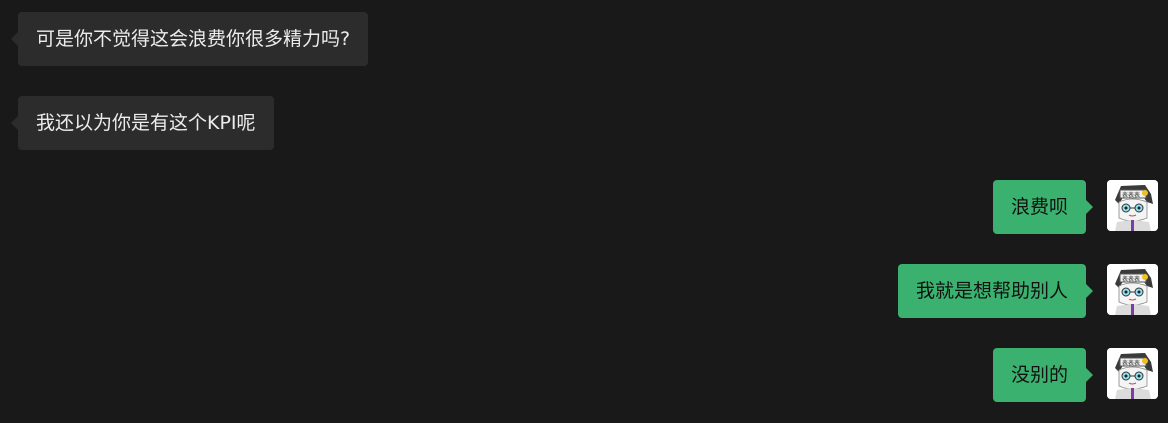 Image resolution: width=1168 pixels, height=423 pixels. What do you see at coordinates (1039, 375) in the screenshot?
I see `message-text: 没别的` at bounding box center [1039, 375].